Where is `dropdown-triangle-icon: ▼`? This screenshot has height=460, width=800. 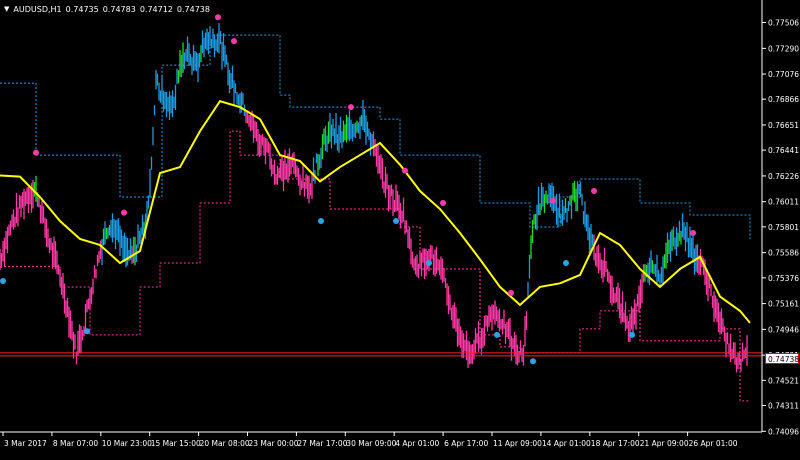 dropdown-triangle-icon: ▼ is located at coordinates (6, 9).